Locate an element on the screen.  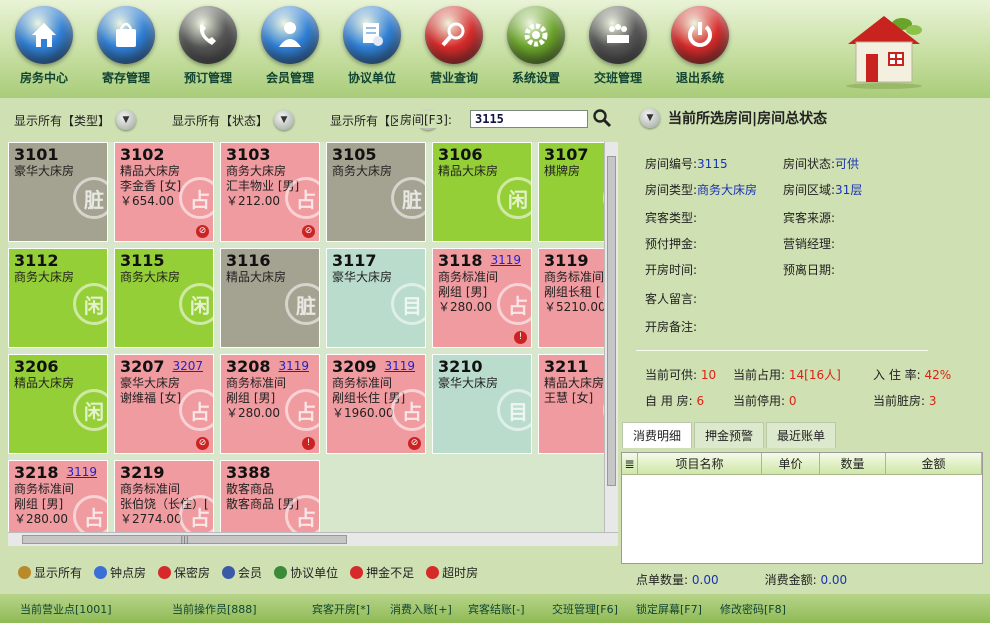
room-card-3209: 3209 3119 商务标准间 剐组长住 [男] ￥1960.00 占 ⊘ is located at coordinates (376, 404).